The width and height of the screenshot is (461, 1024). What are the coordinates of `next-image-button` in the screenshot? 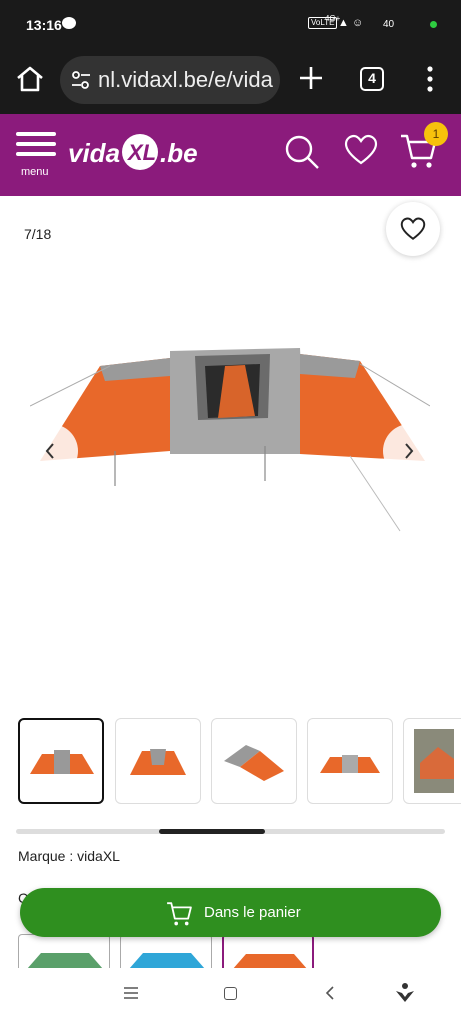 It's located at (410, 451).